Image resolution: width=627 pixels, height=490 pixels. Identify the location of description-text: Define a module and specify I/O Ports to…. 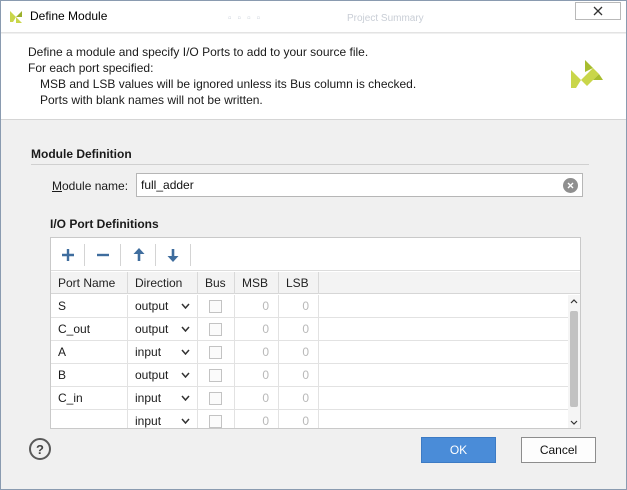
(222, 76).